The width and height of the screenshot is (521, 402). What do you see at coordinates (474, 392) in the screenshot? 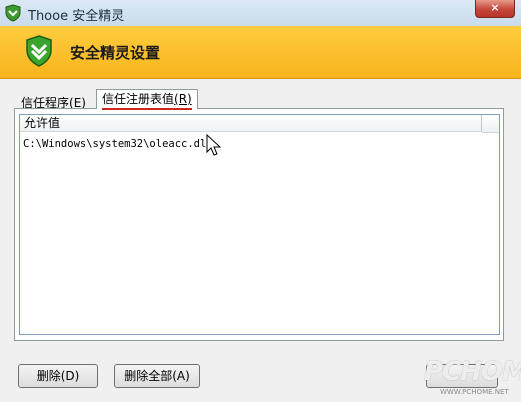
I see `watermark-url: WWW.PCHOME.NET` at bounding box center [474, 392].